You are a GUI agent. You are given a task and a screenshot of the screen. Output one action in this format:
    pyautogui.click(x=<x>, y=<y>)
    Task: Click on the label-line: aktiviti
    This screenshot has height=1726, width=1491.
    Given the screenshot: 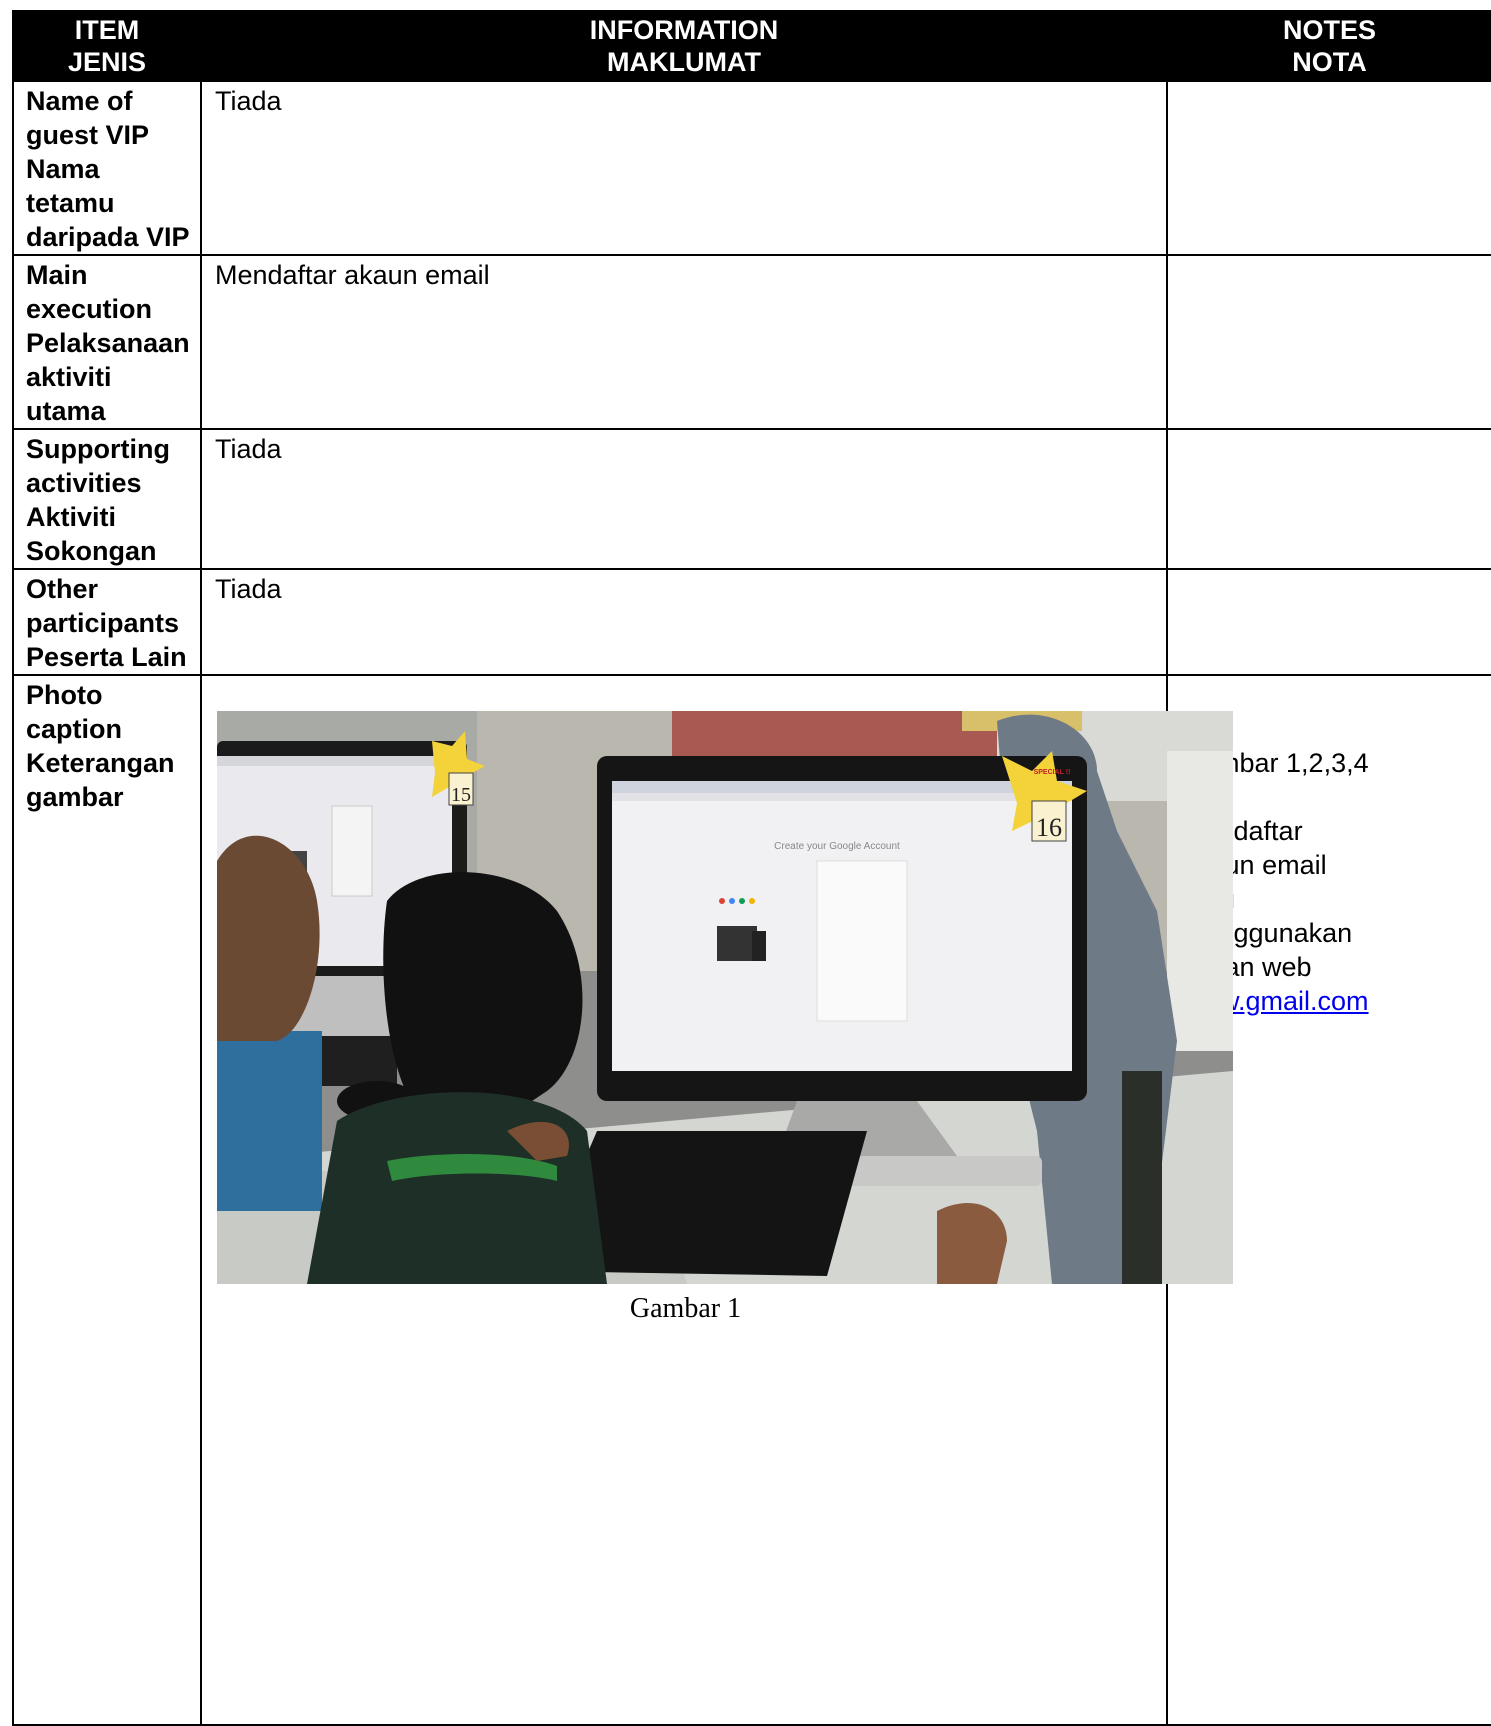 What is the action you would take?
    pyautogui.click(x=69, y=377)
    